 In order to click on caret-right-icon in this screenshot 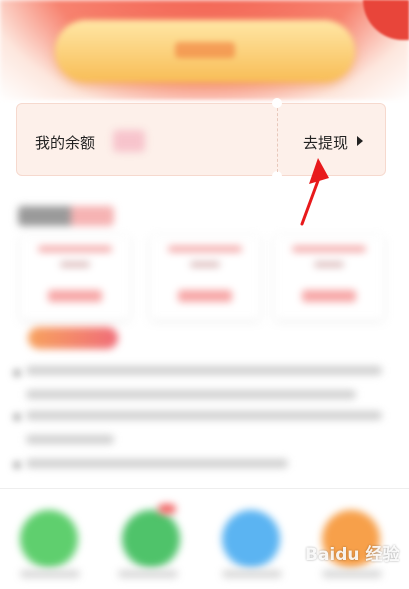, I will do `click(360, 141)`.